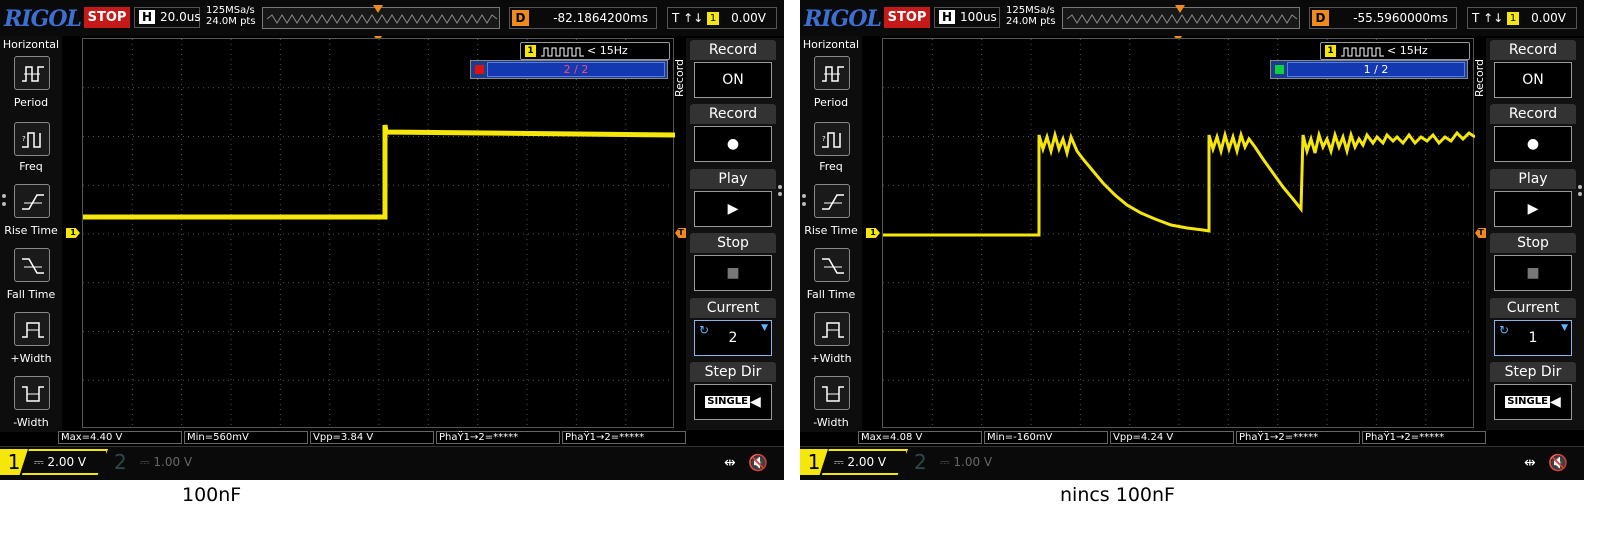 The image size is (1600, 541). What do you see at coordinates (120, 437) in the screenshot?
I see `meas-max: Max=4.40 V` at bounding box center [120, 437].